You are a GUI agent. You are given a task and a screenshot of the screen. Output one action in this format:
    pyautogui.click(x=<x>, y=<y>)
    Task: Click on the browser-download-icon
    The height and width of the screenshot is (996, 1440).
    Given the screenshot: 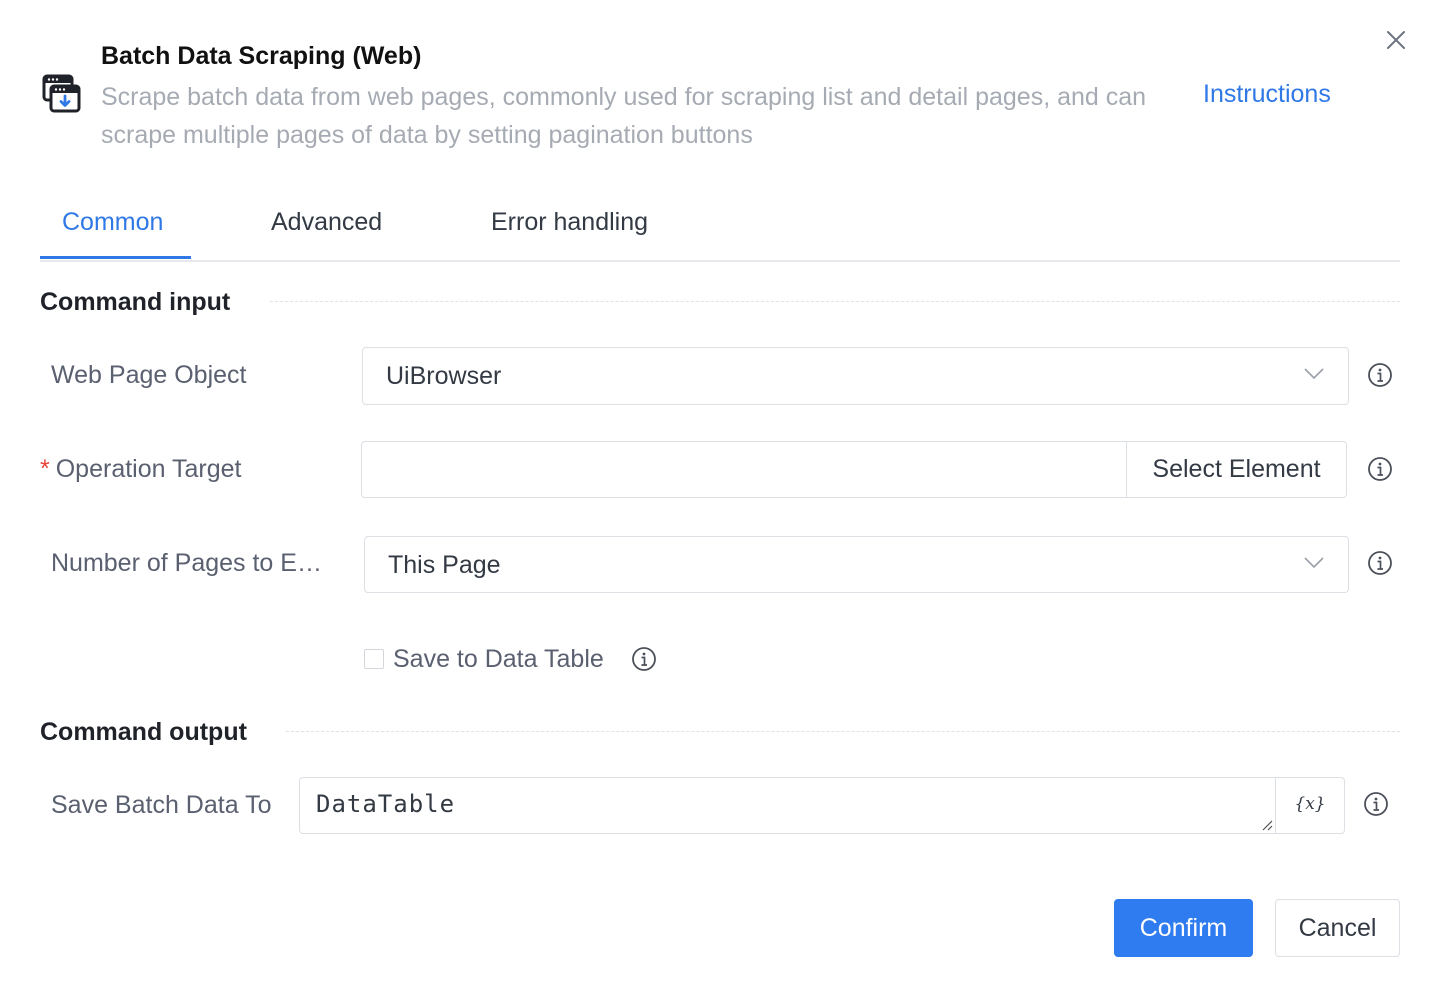 What is the action you would take?
    pyautogui.click(x=61, y=93)
    